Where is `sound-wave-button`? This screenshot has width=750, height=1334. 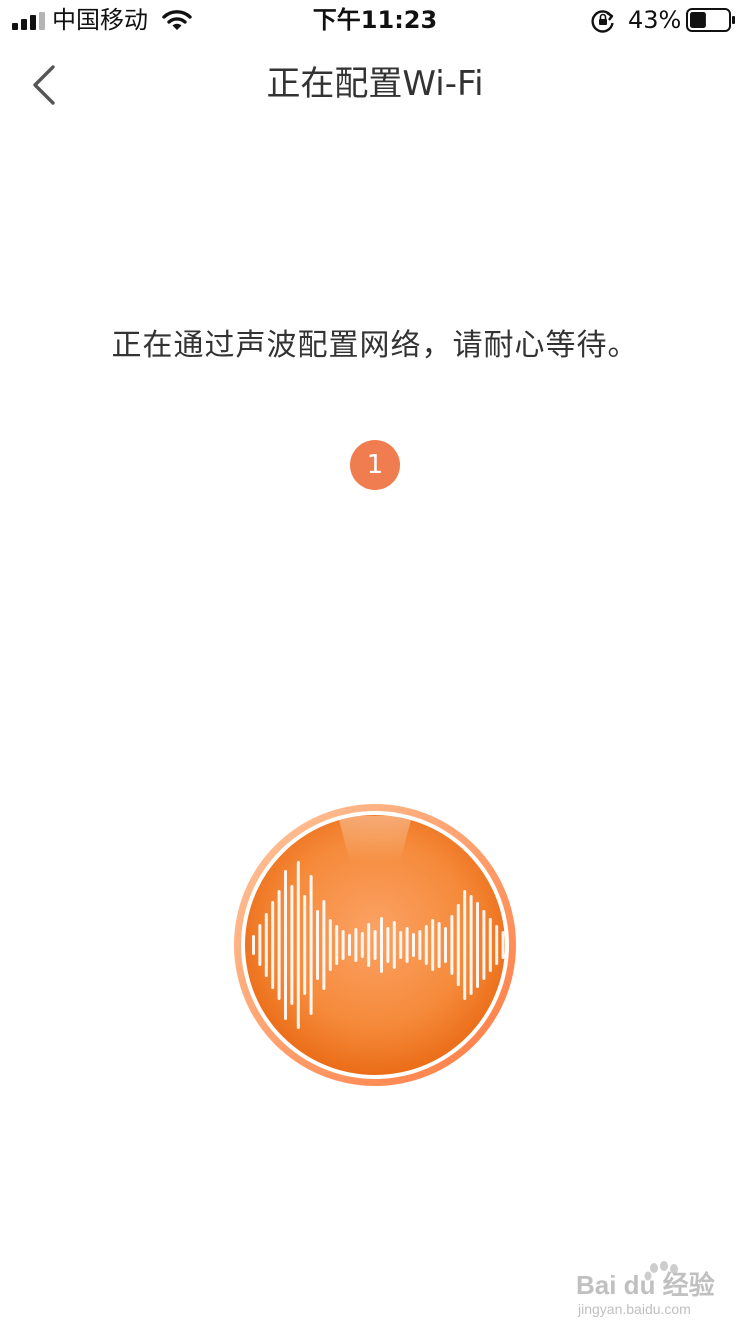 sound-wave-button is located at coordinates (375, 945).